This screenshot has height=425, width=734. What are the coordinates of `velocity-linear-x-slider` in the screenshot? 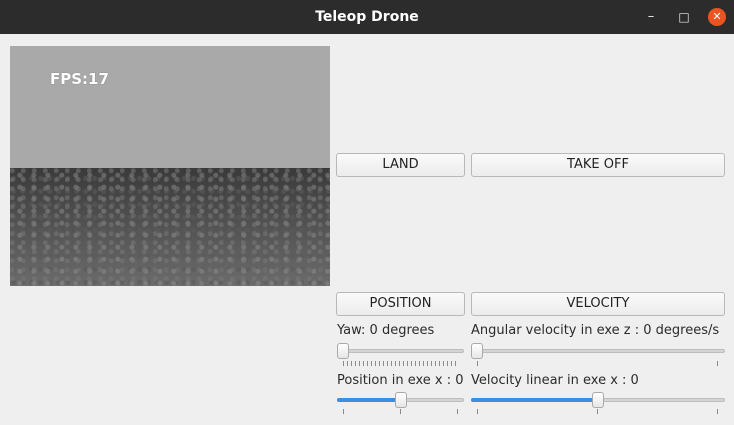 It's located at (598, 401).